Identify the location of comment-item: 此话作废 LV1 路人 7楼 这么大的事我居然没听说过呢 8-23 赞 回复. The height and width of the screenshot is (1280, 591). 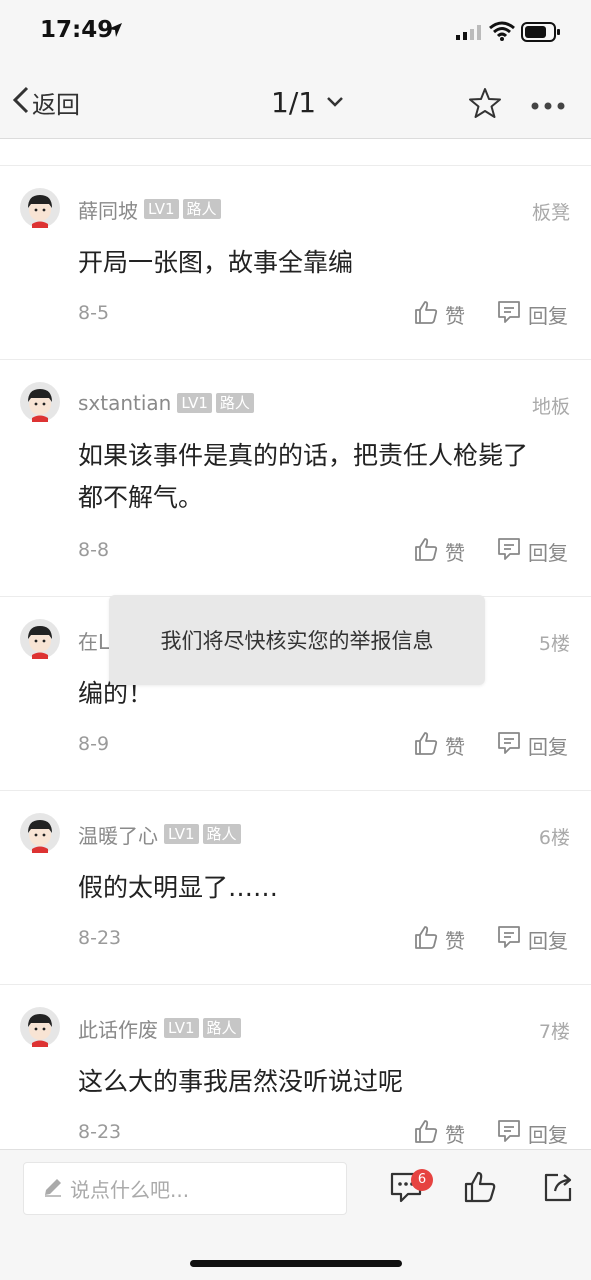
(295, 1067).